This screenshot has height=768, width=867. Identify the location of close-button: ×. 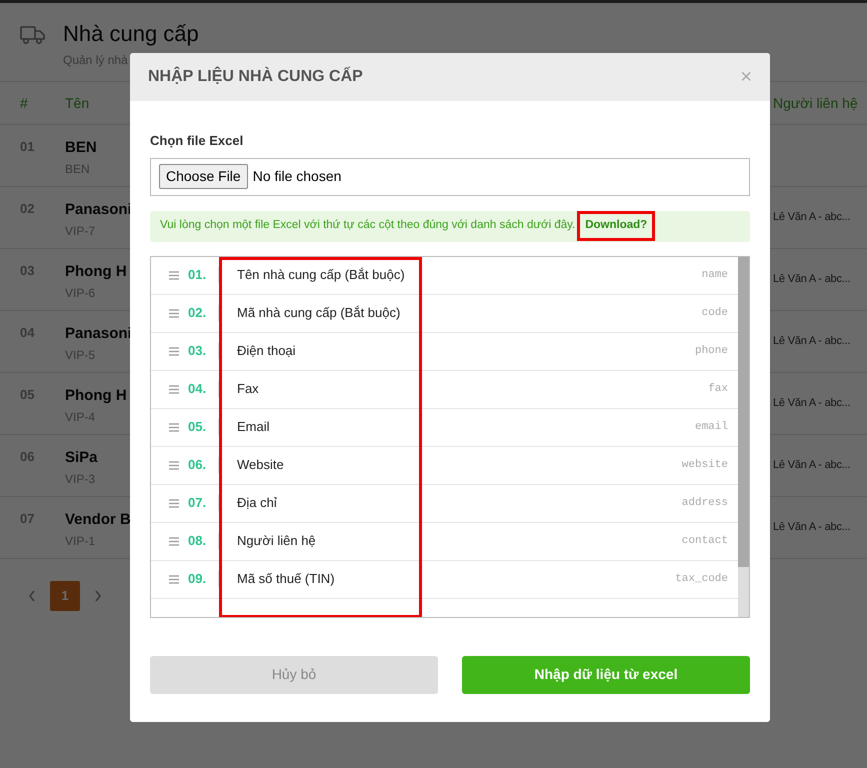
(746, 77).